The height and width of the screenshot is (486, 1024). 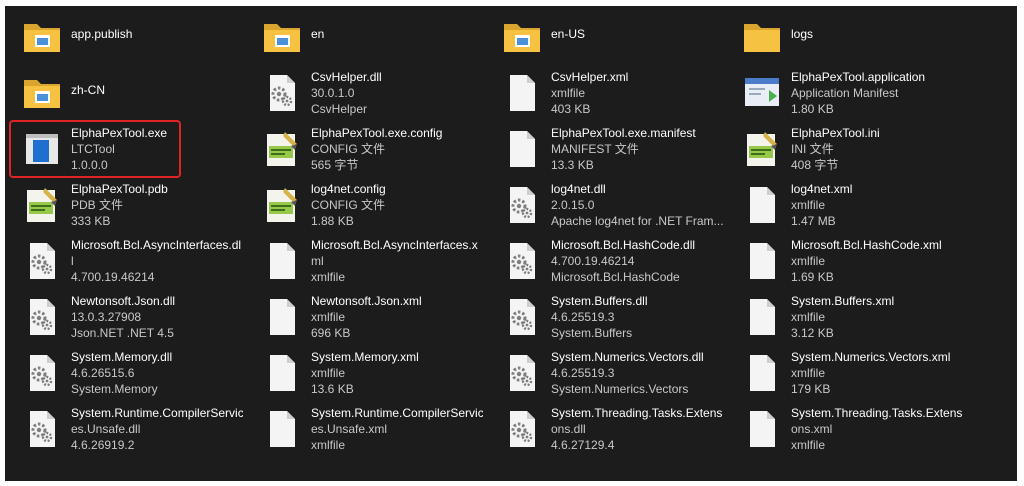 I want to click on file-item: log4net.config CONFIG 文件 1.88 KB, so click(x=367, y=205).